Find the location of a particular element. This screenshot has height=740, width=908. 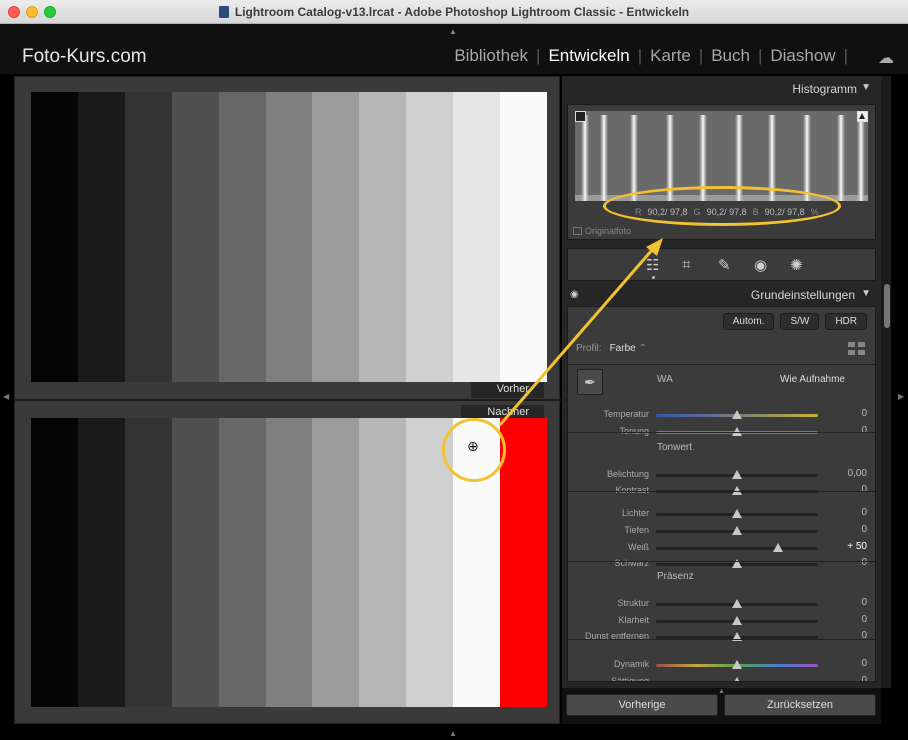

auto-button: Autom. is located at coordinates (748, 321).